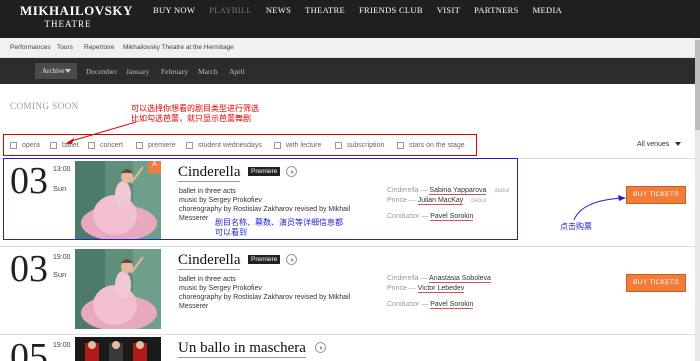 The width and height of the screenshot is (700, 361). What do you see at coordinates (697, 85) in the screenshot?
I see `scrollbar-thumb` at bounding box center [697, 85].